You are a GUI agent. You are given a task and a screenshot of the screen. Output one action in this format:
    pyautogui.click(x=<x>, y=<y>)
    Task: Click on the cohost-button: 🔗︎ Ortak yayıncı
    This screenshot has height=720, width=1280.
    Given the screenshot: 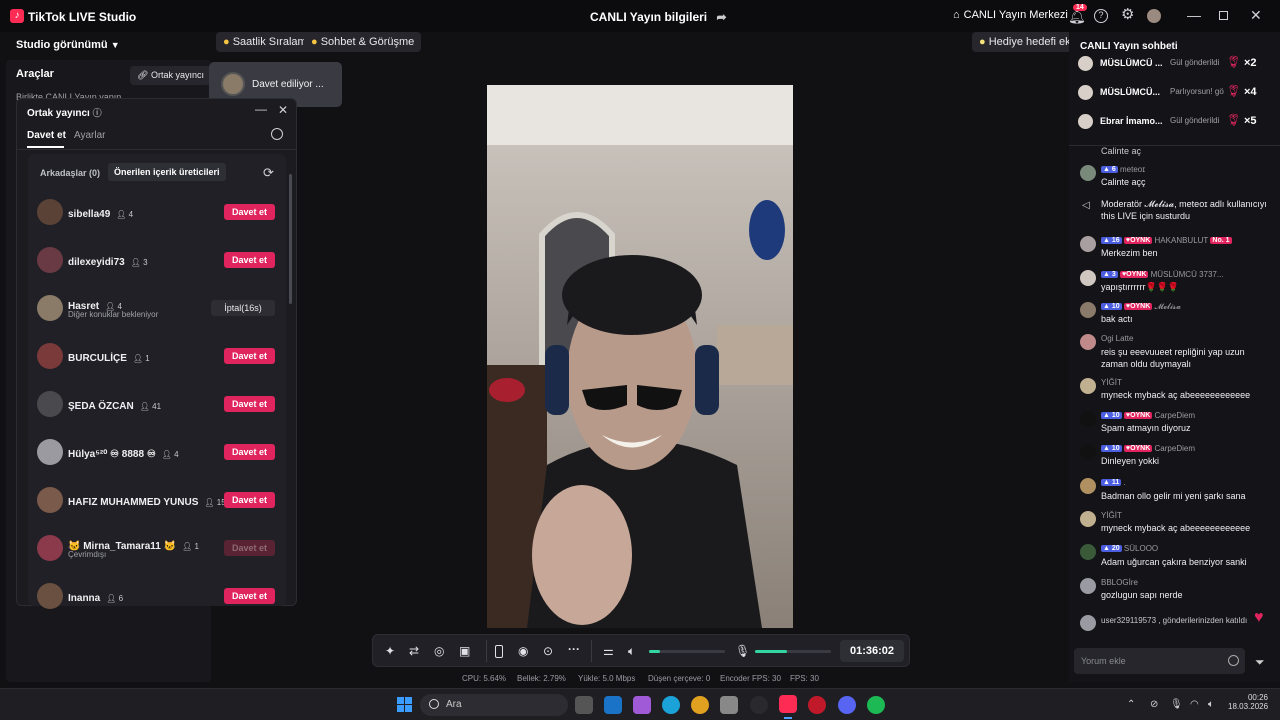 What is the action you would take?
    pyautogui.click(x=170, y=75)
    